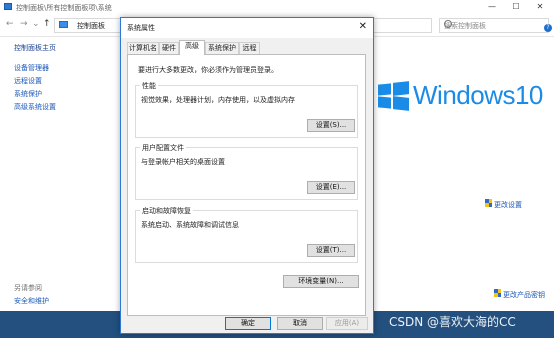 This screenshot has width=554, height=338. Describe the element at coordinates (448, 24) in the screenshot. I see `search-icon` at that location.